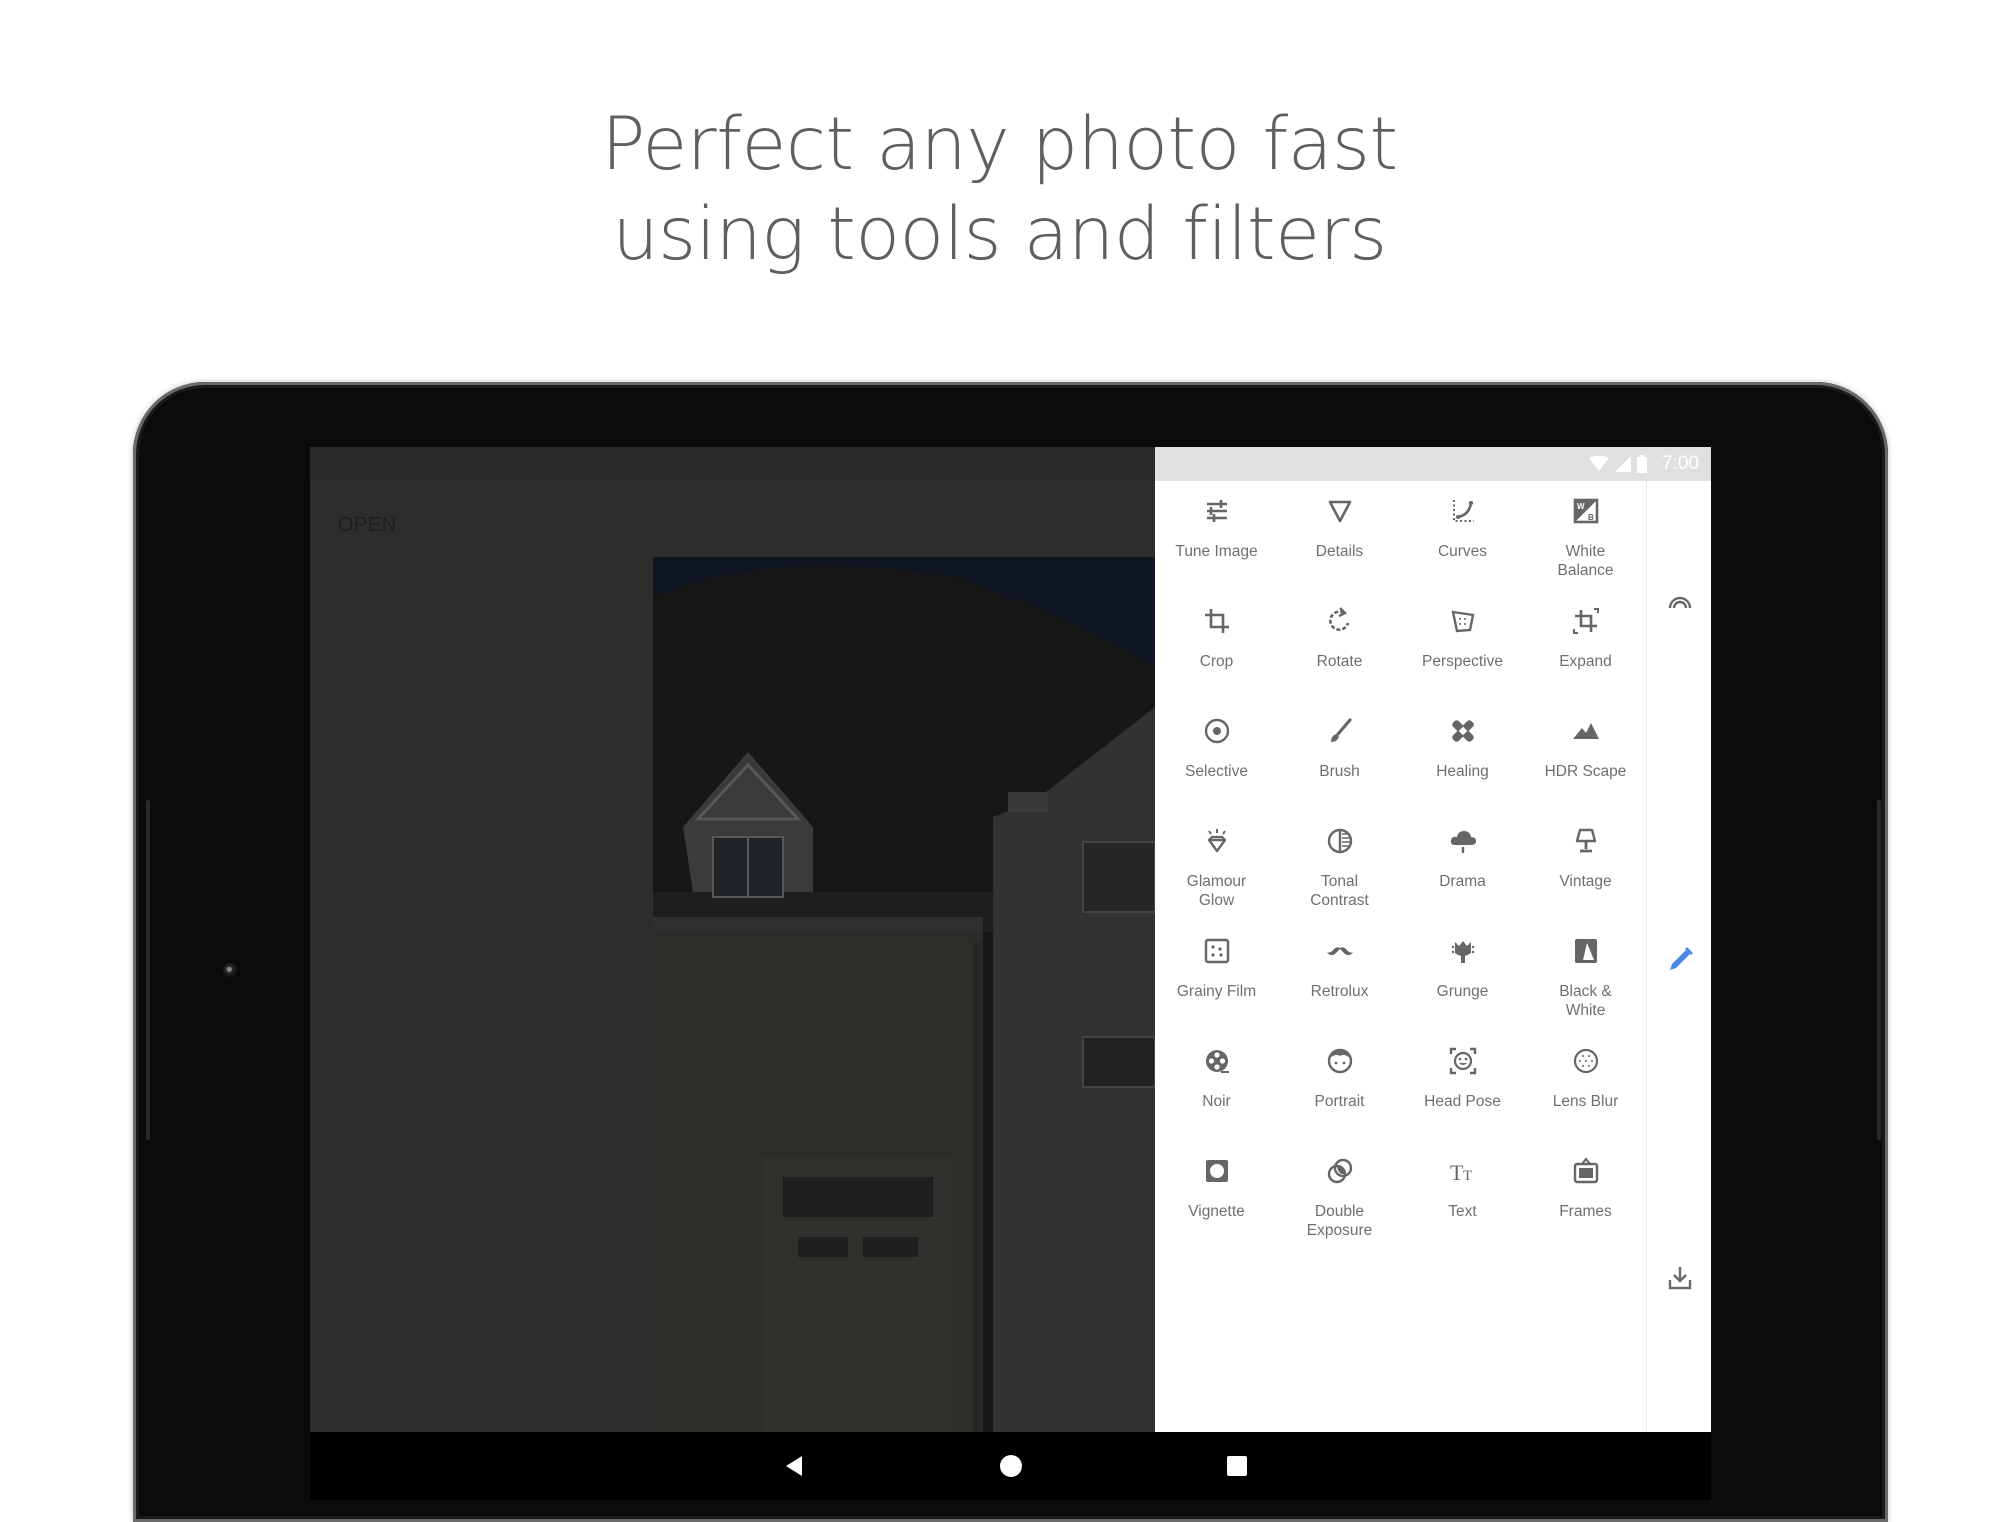 The width and height of the screenshot is (1999, 1522). I want to click on healing-icon, so click(1463, 733).